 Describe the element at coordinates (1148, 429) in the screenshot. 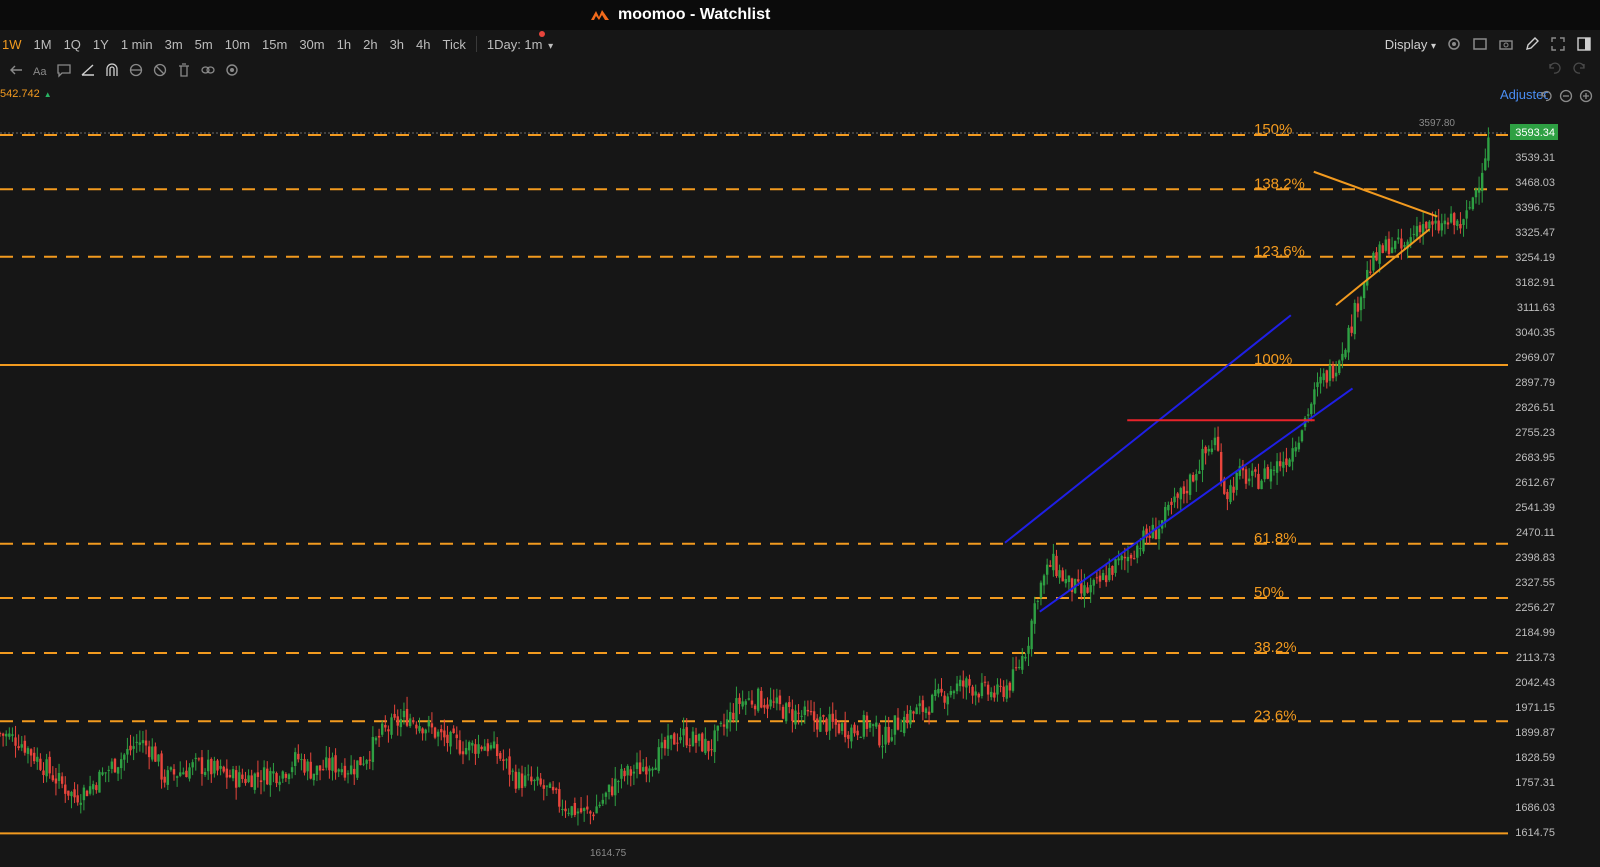

I see `channel-upper-line` at that location.